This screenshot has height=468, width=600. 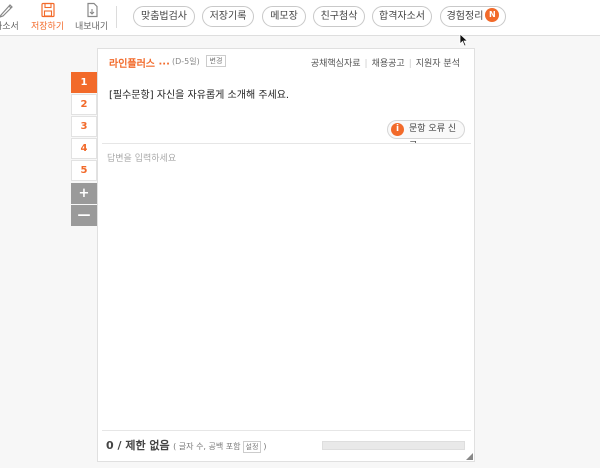 What do you see at coordinates (84, 193) in the screenshot?
I see `add-question-button: +` at bounding box center [84, 193].